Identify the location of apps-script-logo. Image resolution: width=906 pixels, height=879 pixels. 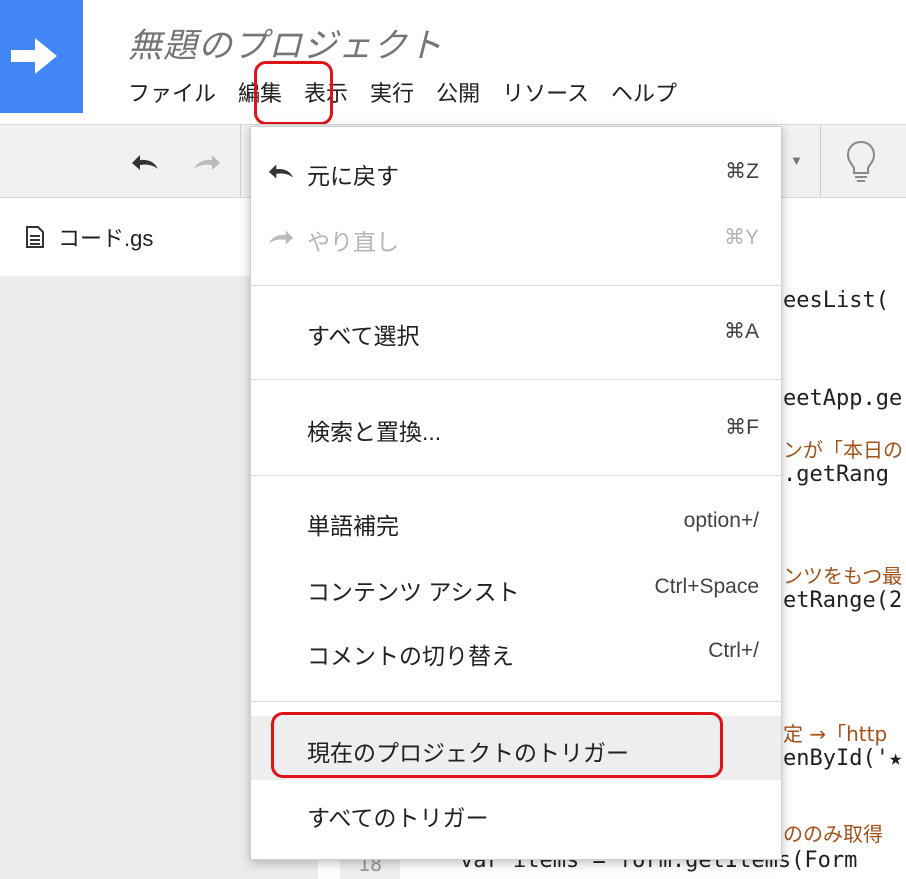
(41, 56).